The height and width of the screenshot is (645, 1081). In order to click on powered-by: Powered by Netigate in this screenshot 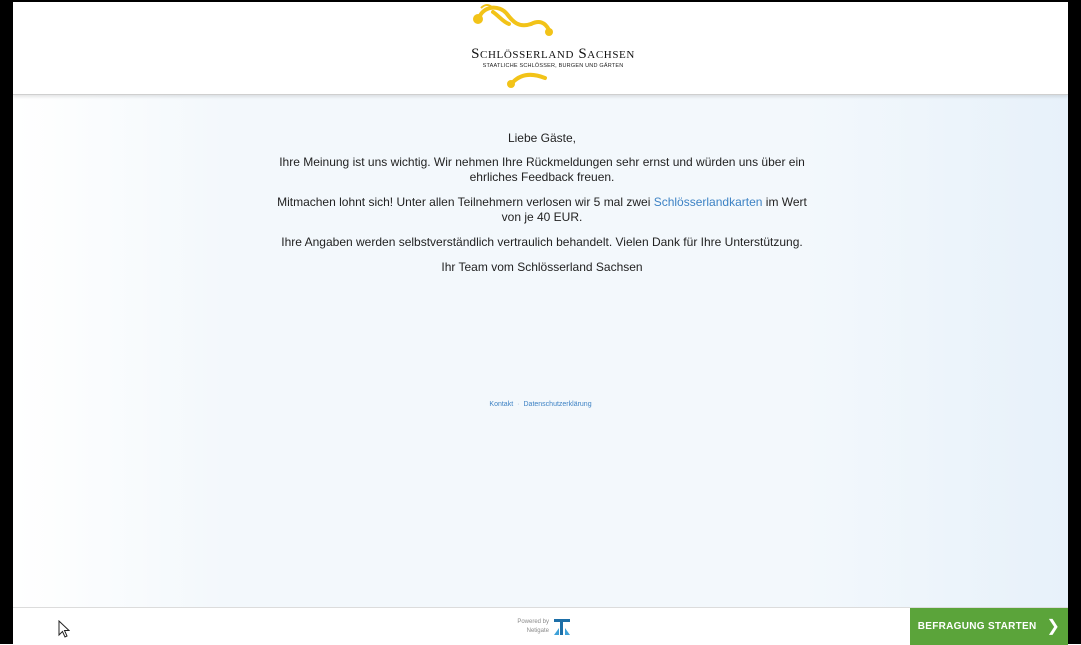, I will do `click(542, 629)`.